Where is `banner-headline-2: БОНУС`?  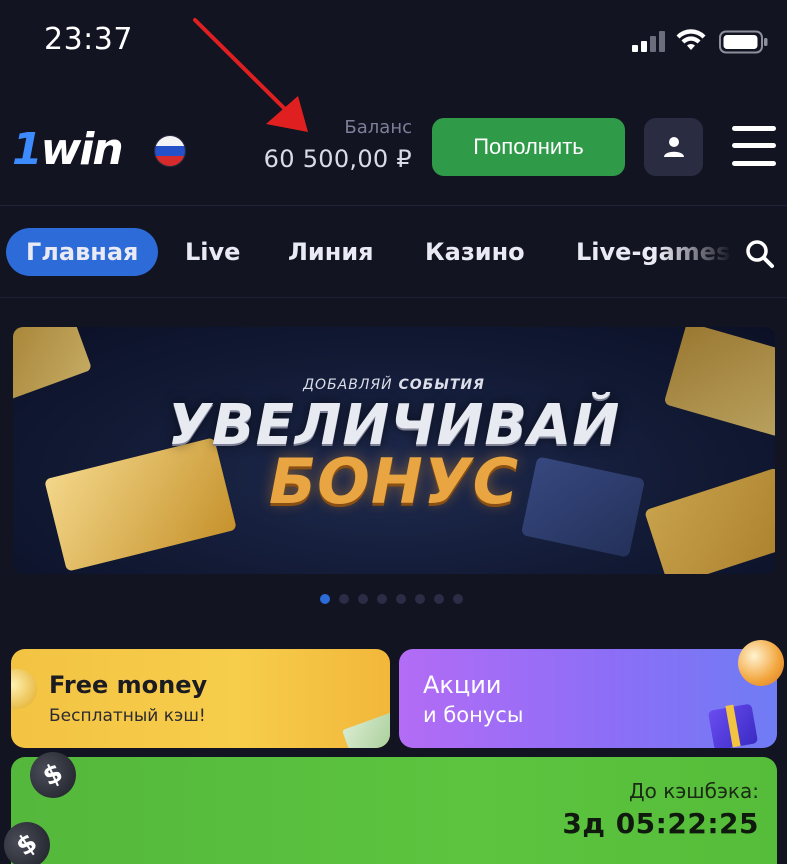 banner-headline-2: БОНУС is located at coordinates (394, 481).